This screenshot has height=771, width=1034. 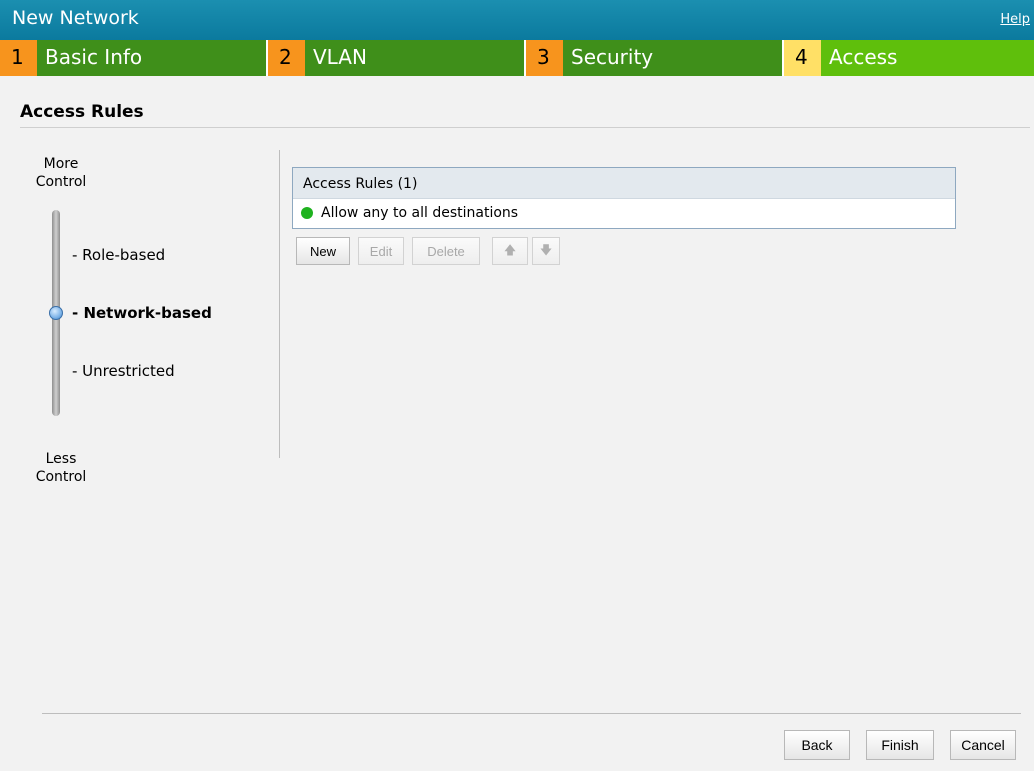 I want to click on new-rule-button: New, so click(x=323, y=251).